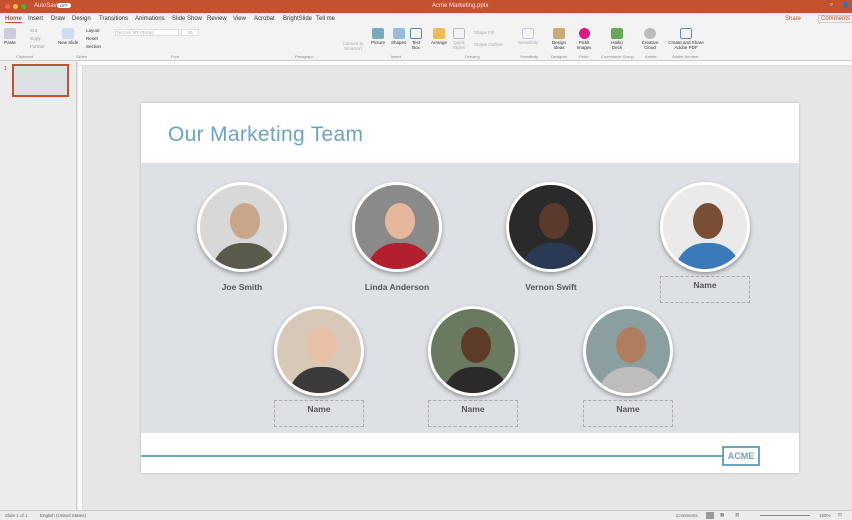 The width and height of the screenshot is (852, 520). I want to click on quick-styles-button: Quick Styles, so click(459, 39).